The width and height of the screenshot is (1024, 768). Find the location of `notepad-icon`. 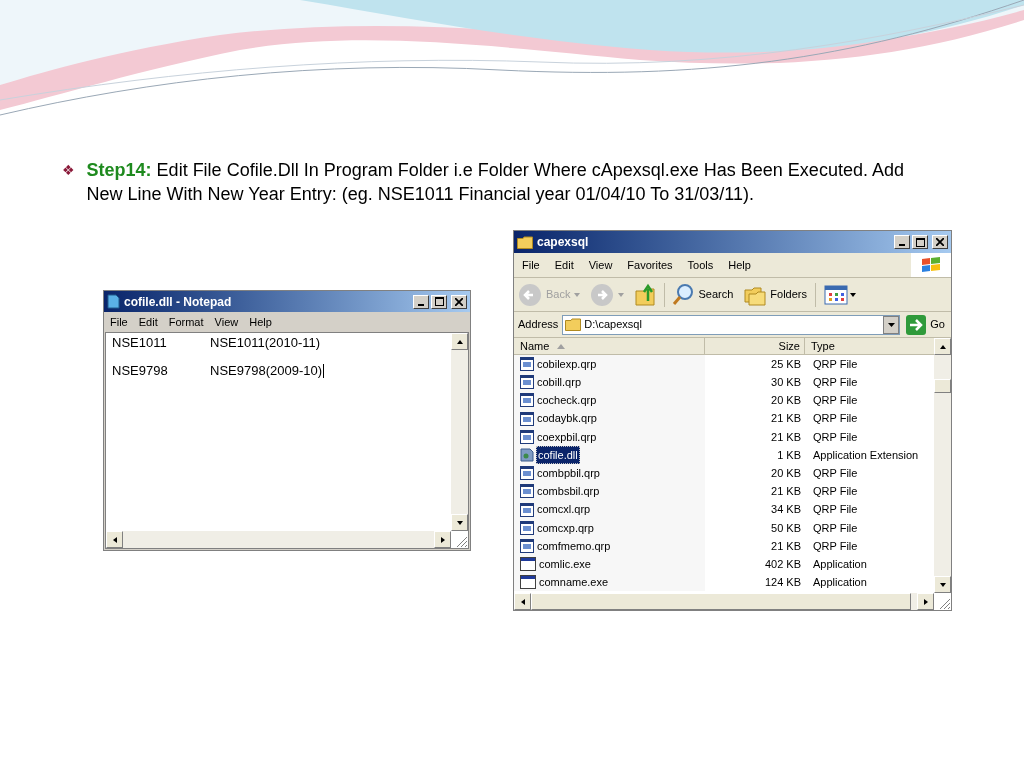

notepad-icon is located at coordinates (113, 301).